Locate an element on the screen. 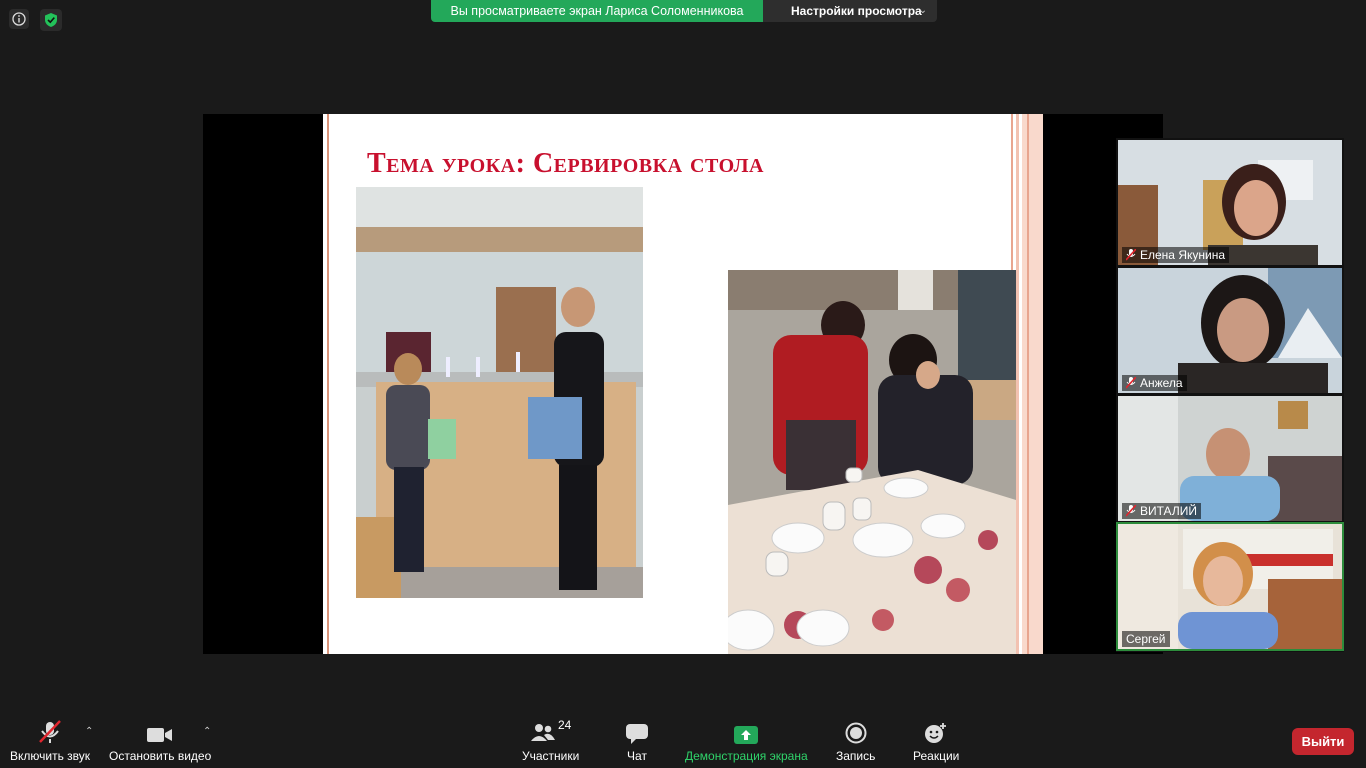  stop-video-button: Остановить видео is located at coordinates (160, 740).